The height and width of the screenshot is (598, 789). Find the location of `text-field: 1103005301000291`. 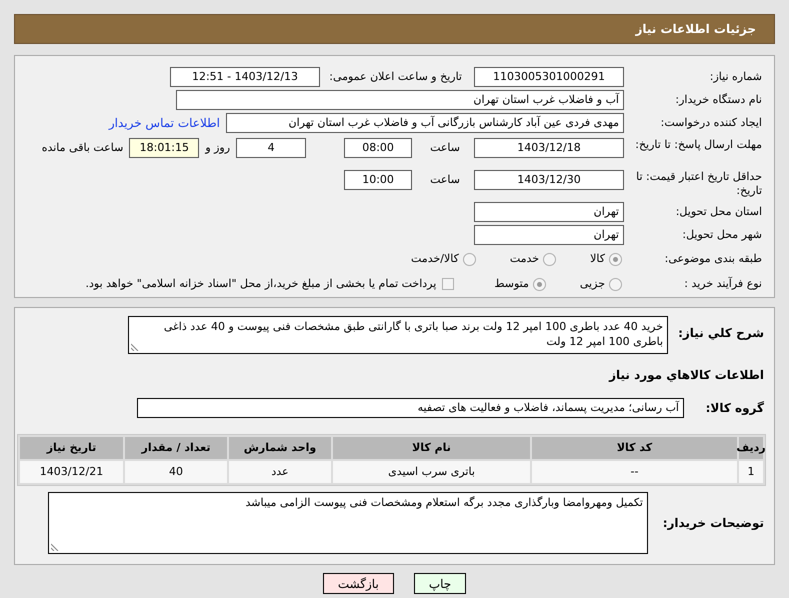

text-field: 1103005301000291 is located at coordinates (549, 77).